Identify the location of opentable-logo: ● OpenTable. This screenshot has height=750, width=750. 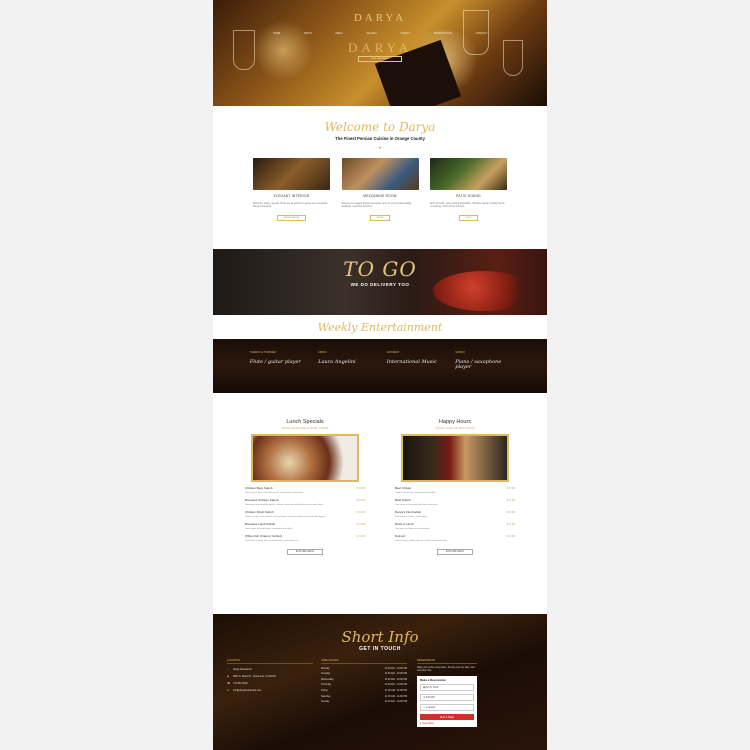
(447, 723).